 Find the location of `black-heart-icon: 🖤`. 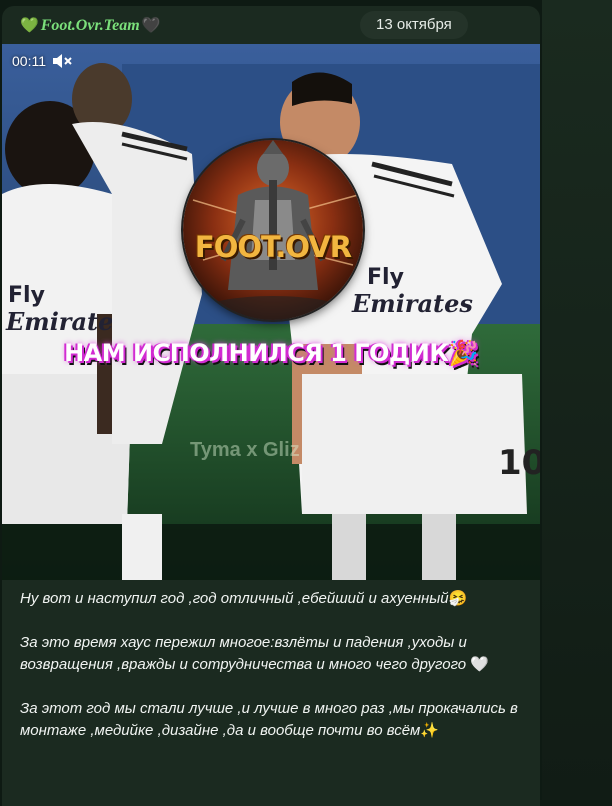

black-heart-icon: 🖤 is located at coordinates (151, 26).